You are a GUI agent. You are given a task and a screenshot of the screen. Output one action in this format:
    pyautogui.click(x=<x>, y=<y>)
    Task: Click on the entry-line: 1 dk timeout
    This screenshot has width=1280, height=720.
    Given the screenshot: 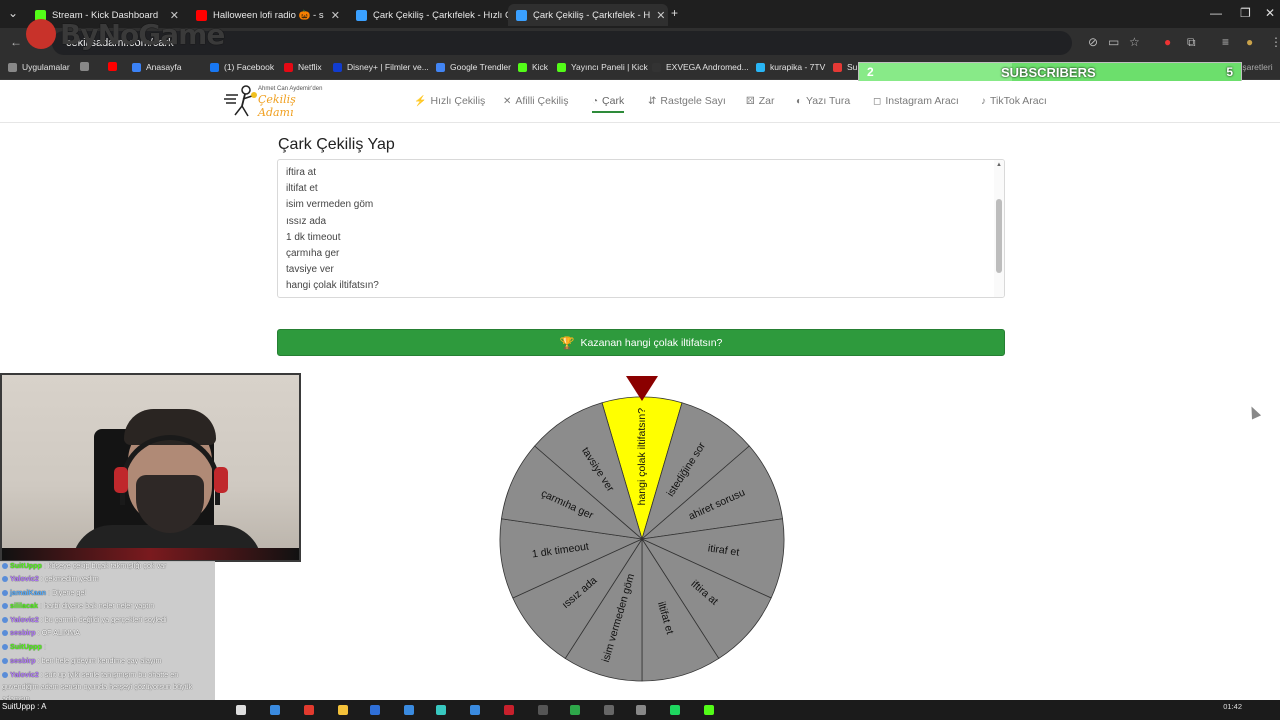 What is the action you would take?
    pyautogui.click(x=313, y=237)
    